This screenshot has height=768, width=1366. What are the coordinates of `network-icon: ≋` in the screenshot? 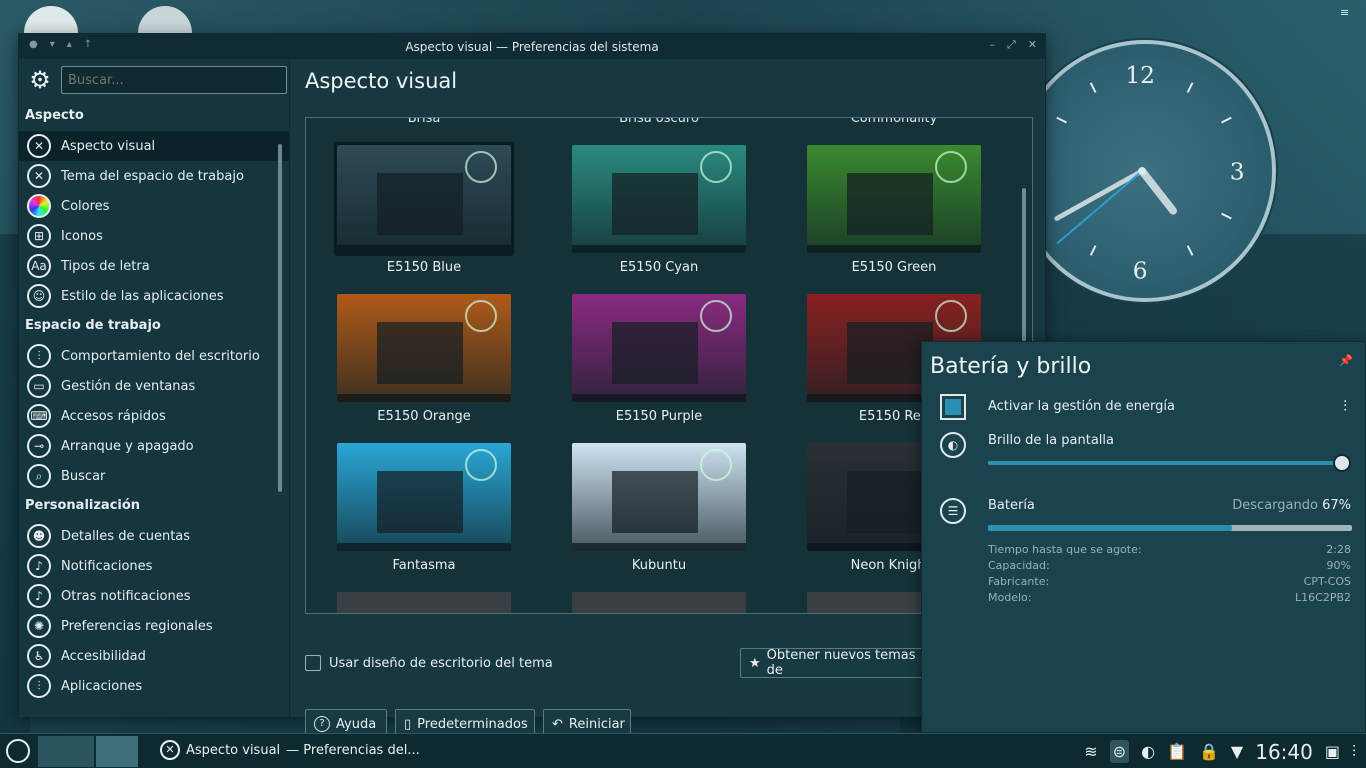 It's located at (1090, 751).